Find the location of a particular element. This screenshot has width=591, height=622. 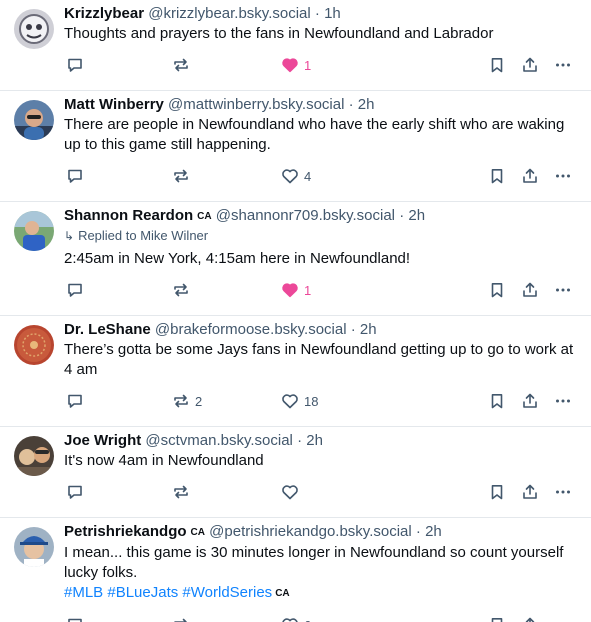

author-name: Shannon Reardon is located at coordinates (128, 215).